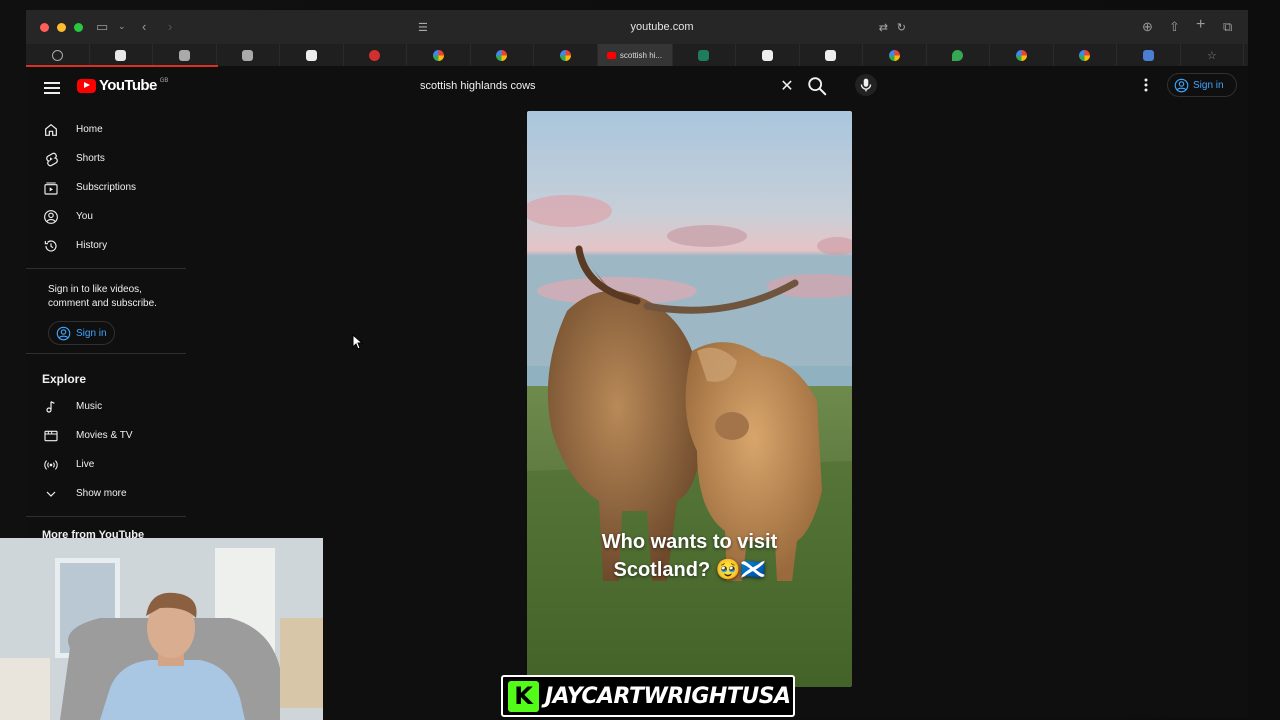 The height and width of the screenshot is (720, 1280). What do you see at coordinates (611, 55) in the screenshot?
I see `youtube-favicon-icon` at bounding box center [611, 55].